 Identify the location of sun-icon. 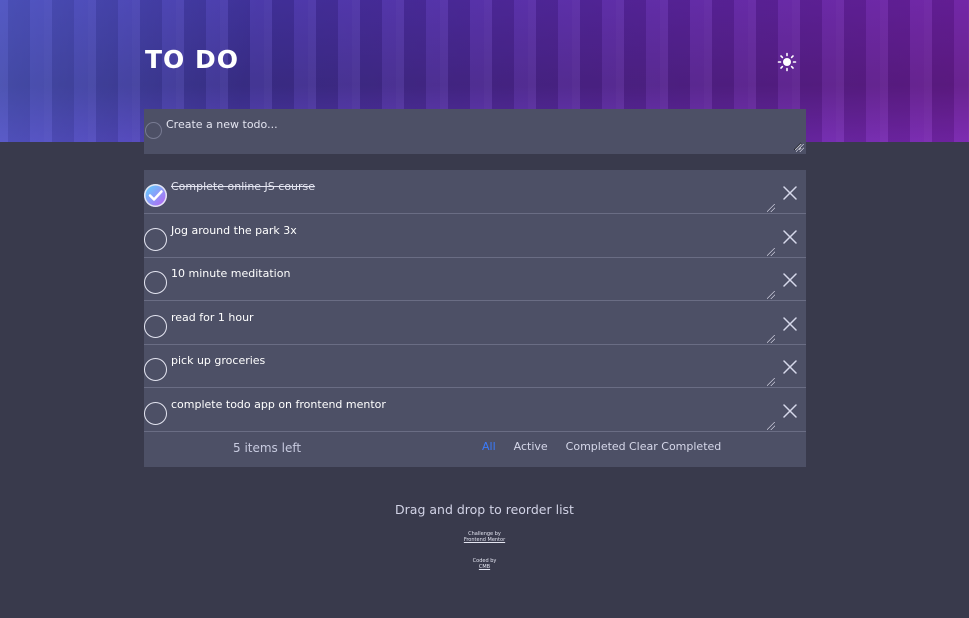
(787, 62).